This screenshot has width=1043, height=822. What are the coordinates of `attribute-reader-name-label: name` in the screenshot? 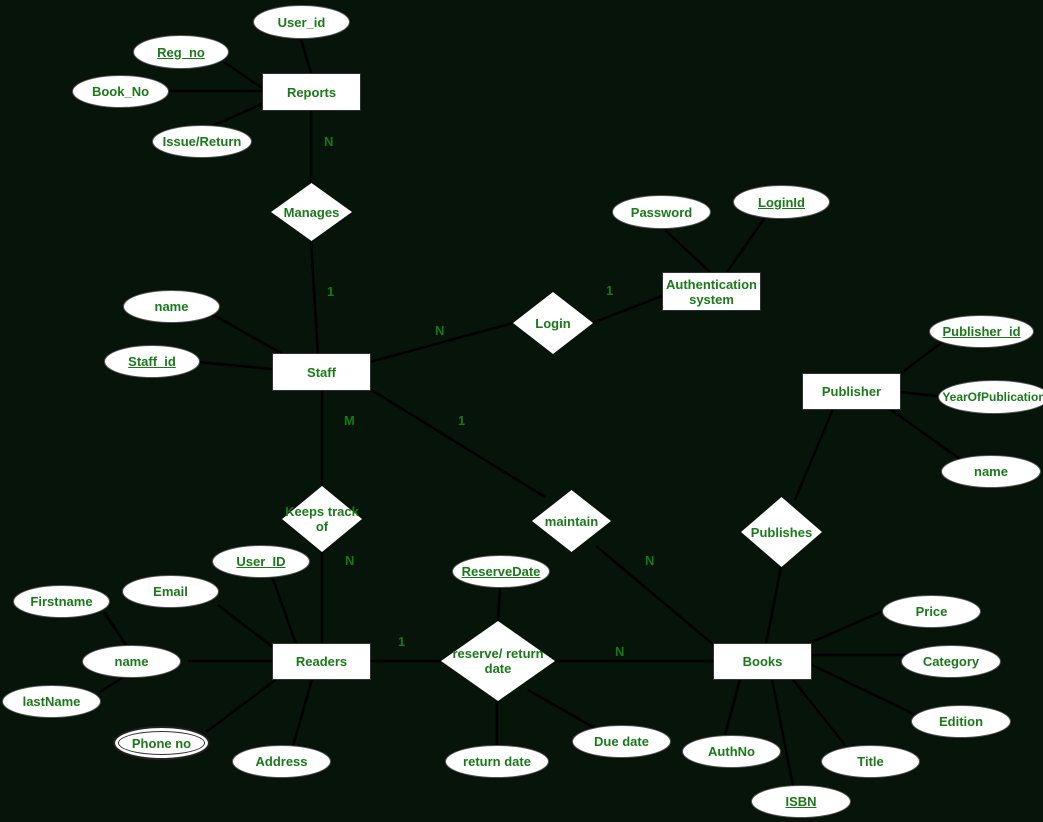 It's located at (131, 661).